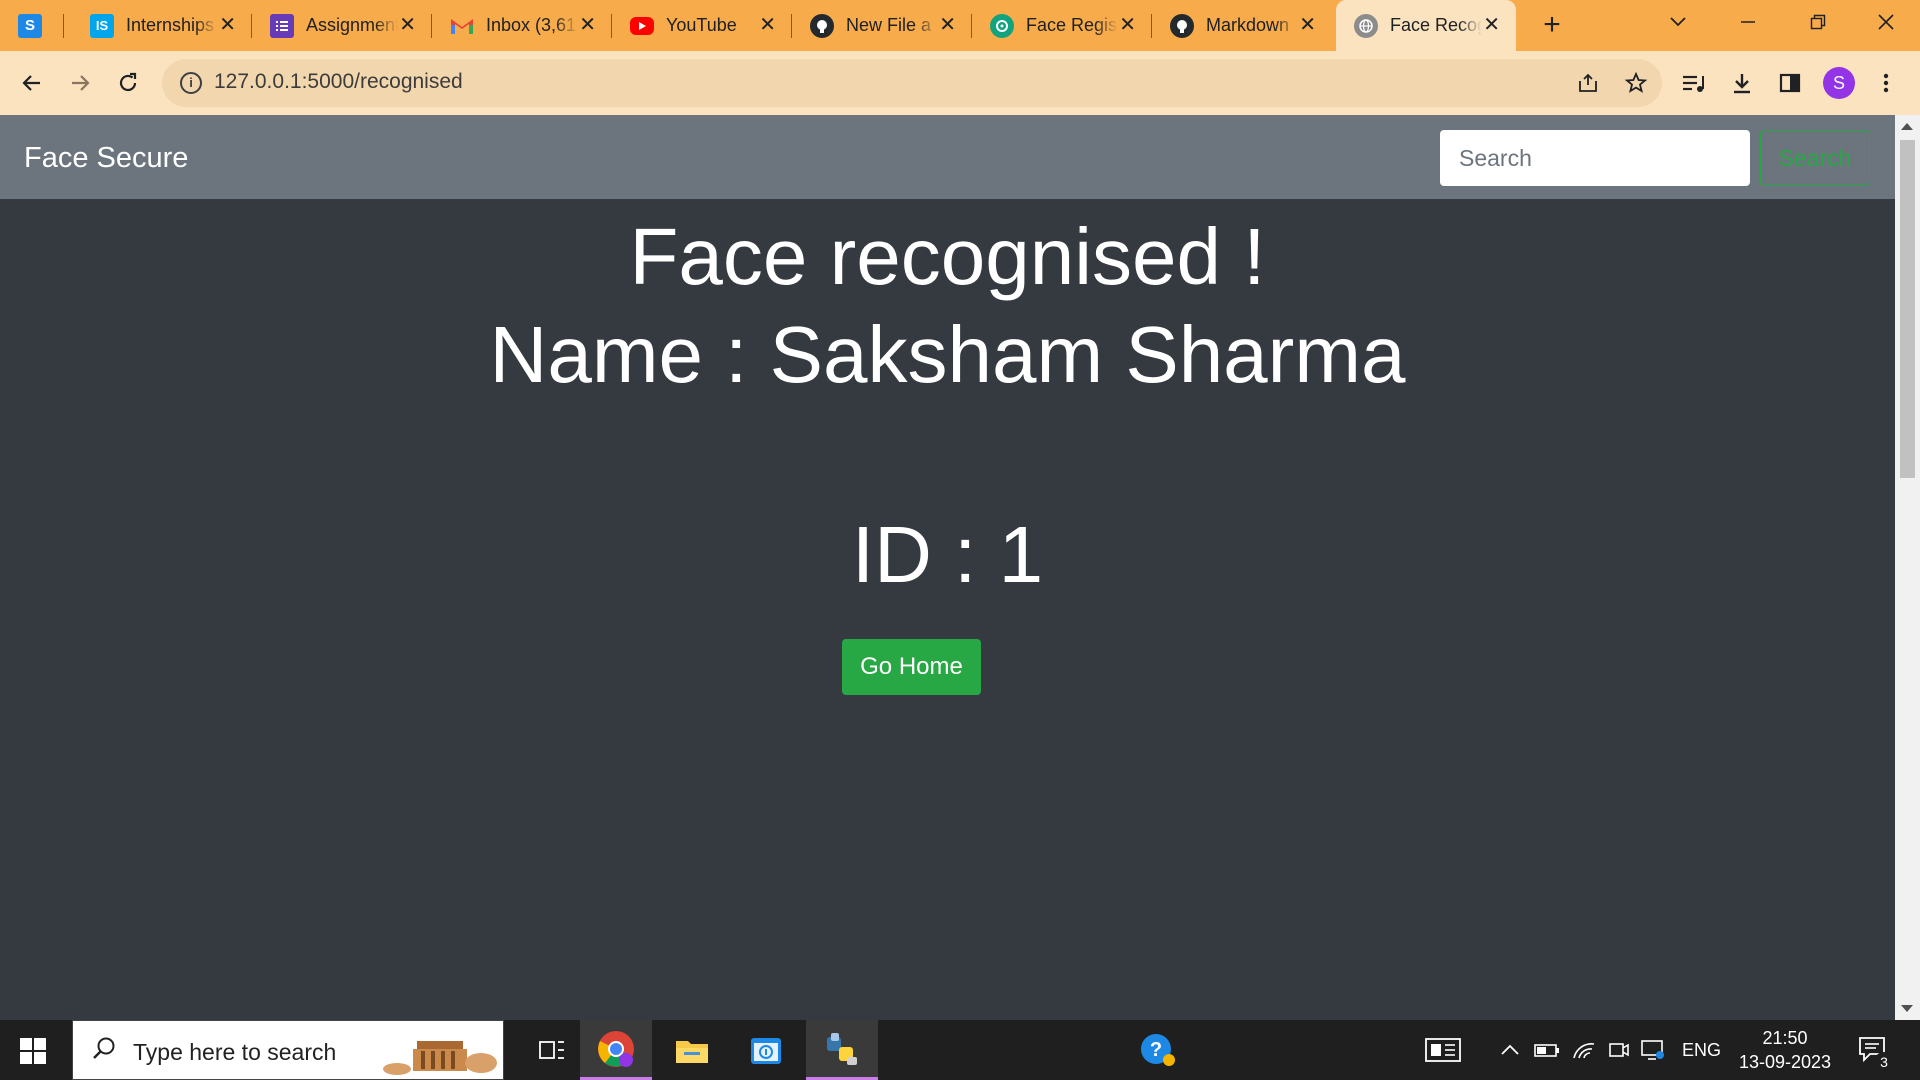  I want to click on page-scrollbar, so click(1907, 567).